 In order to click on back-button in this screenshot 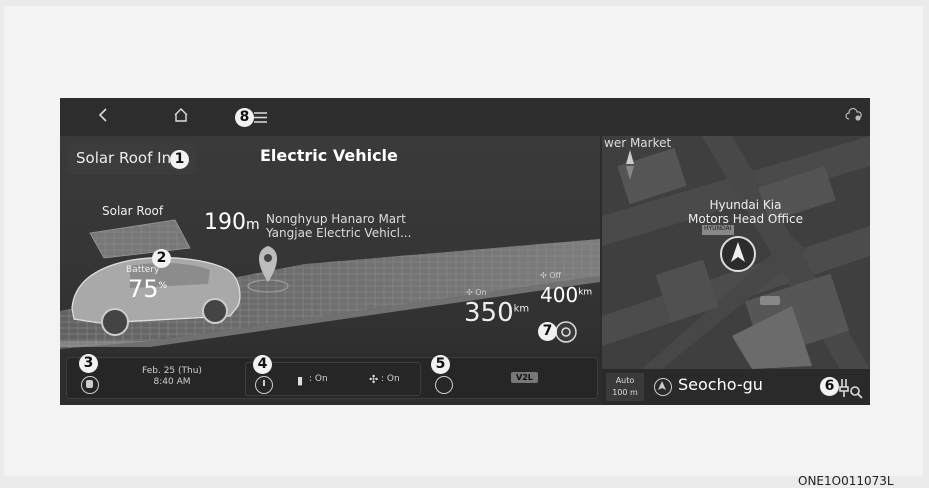, I will do `click(103, 117)`.